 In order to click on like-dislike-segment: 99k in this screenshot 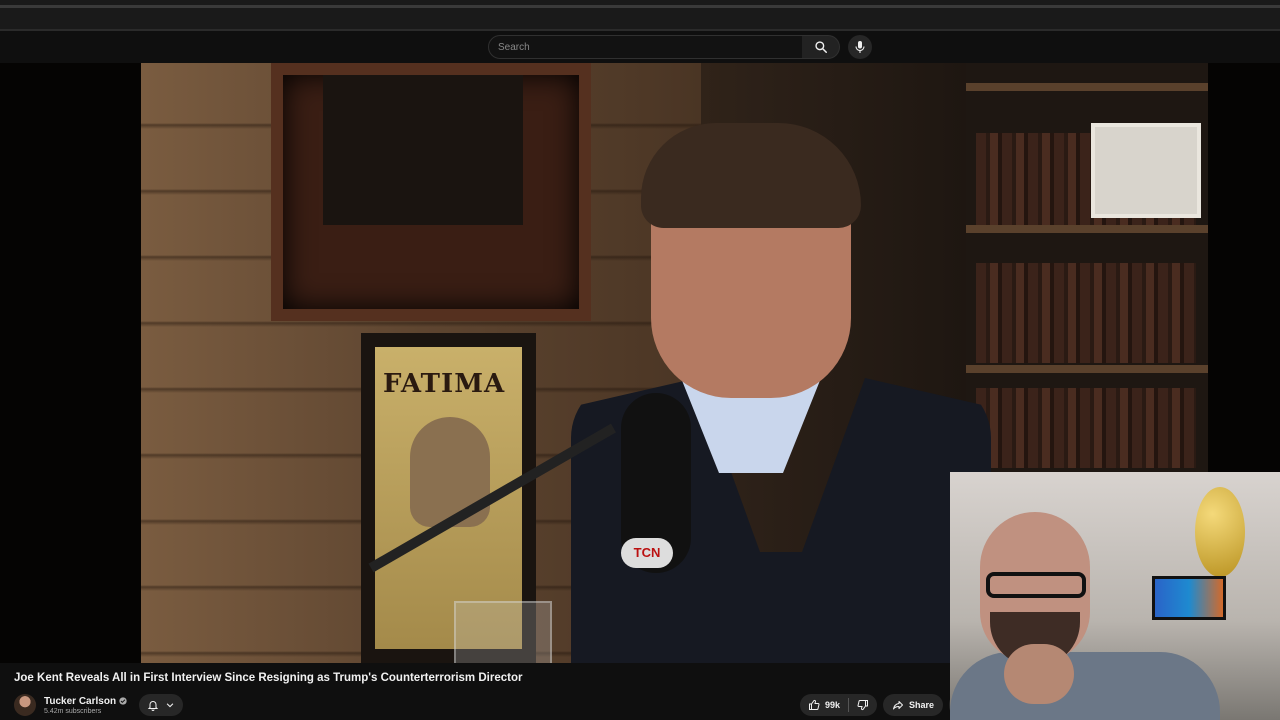, I will do `click(839, 705)`.